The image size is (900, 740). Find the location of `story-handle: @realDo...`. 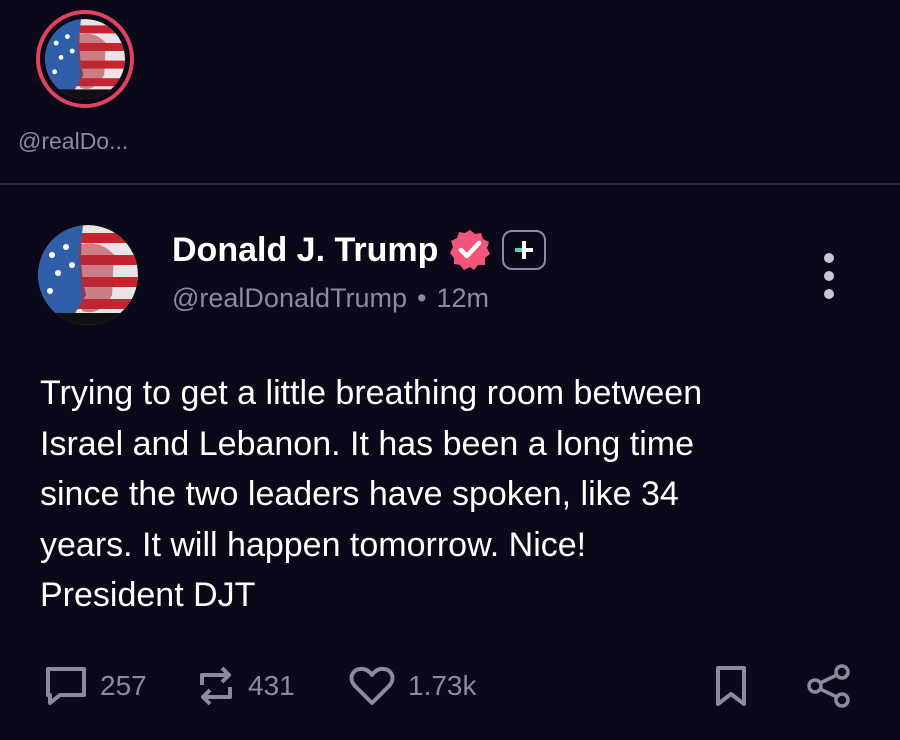

story-handle: @realDo... is located at coordinates (73, 141).